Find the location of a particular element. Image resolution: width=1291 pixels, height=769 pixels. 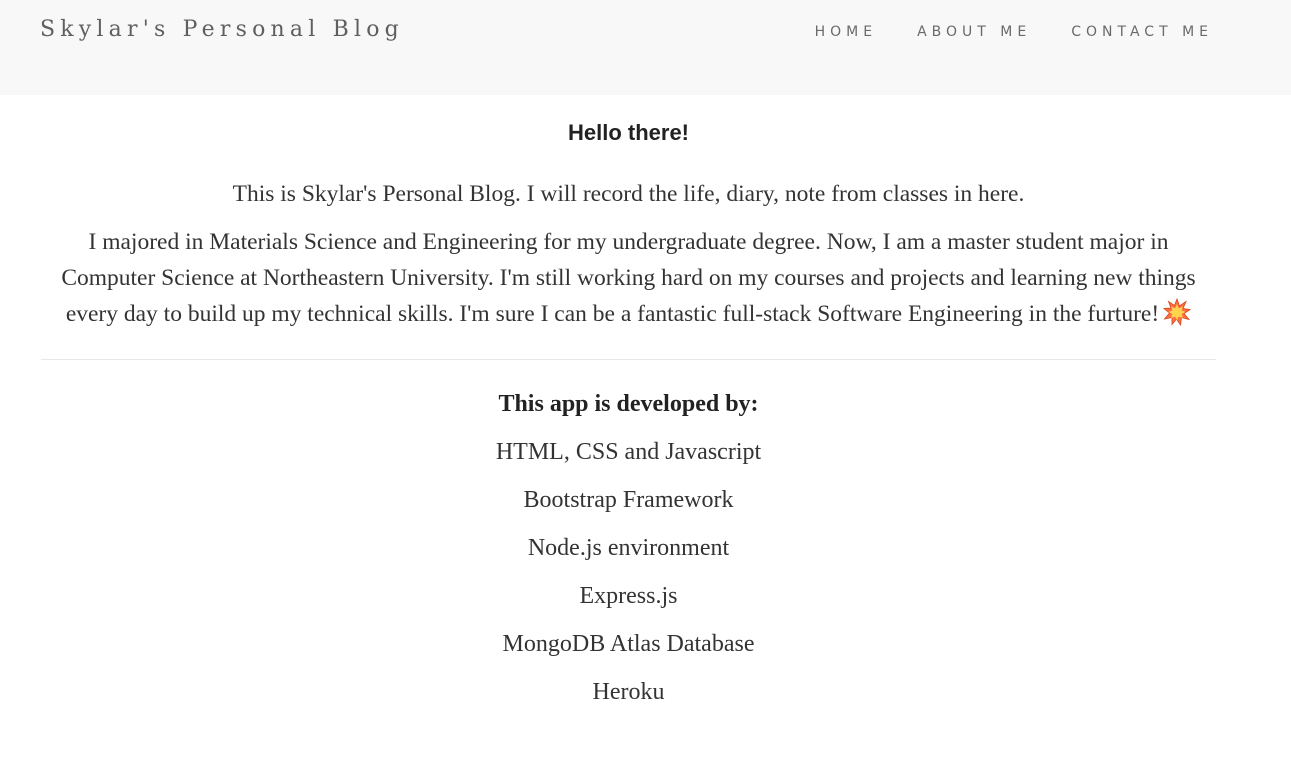

developed-by-heading: This app is developed by: is located at coordinates (628, 404).